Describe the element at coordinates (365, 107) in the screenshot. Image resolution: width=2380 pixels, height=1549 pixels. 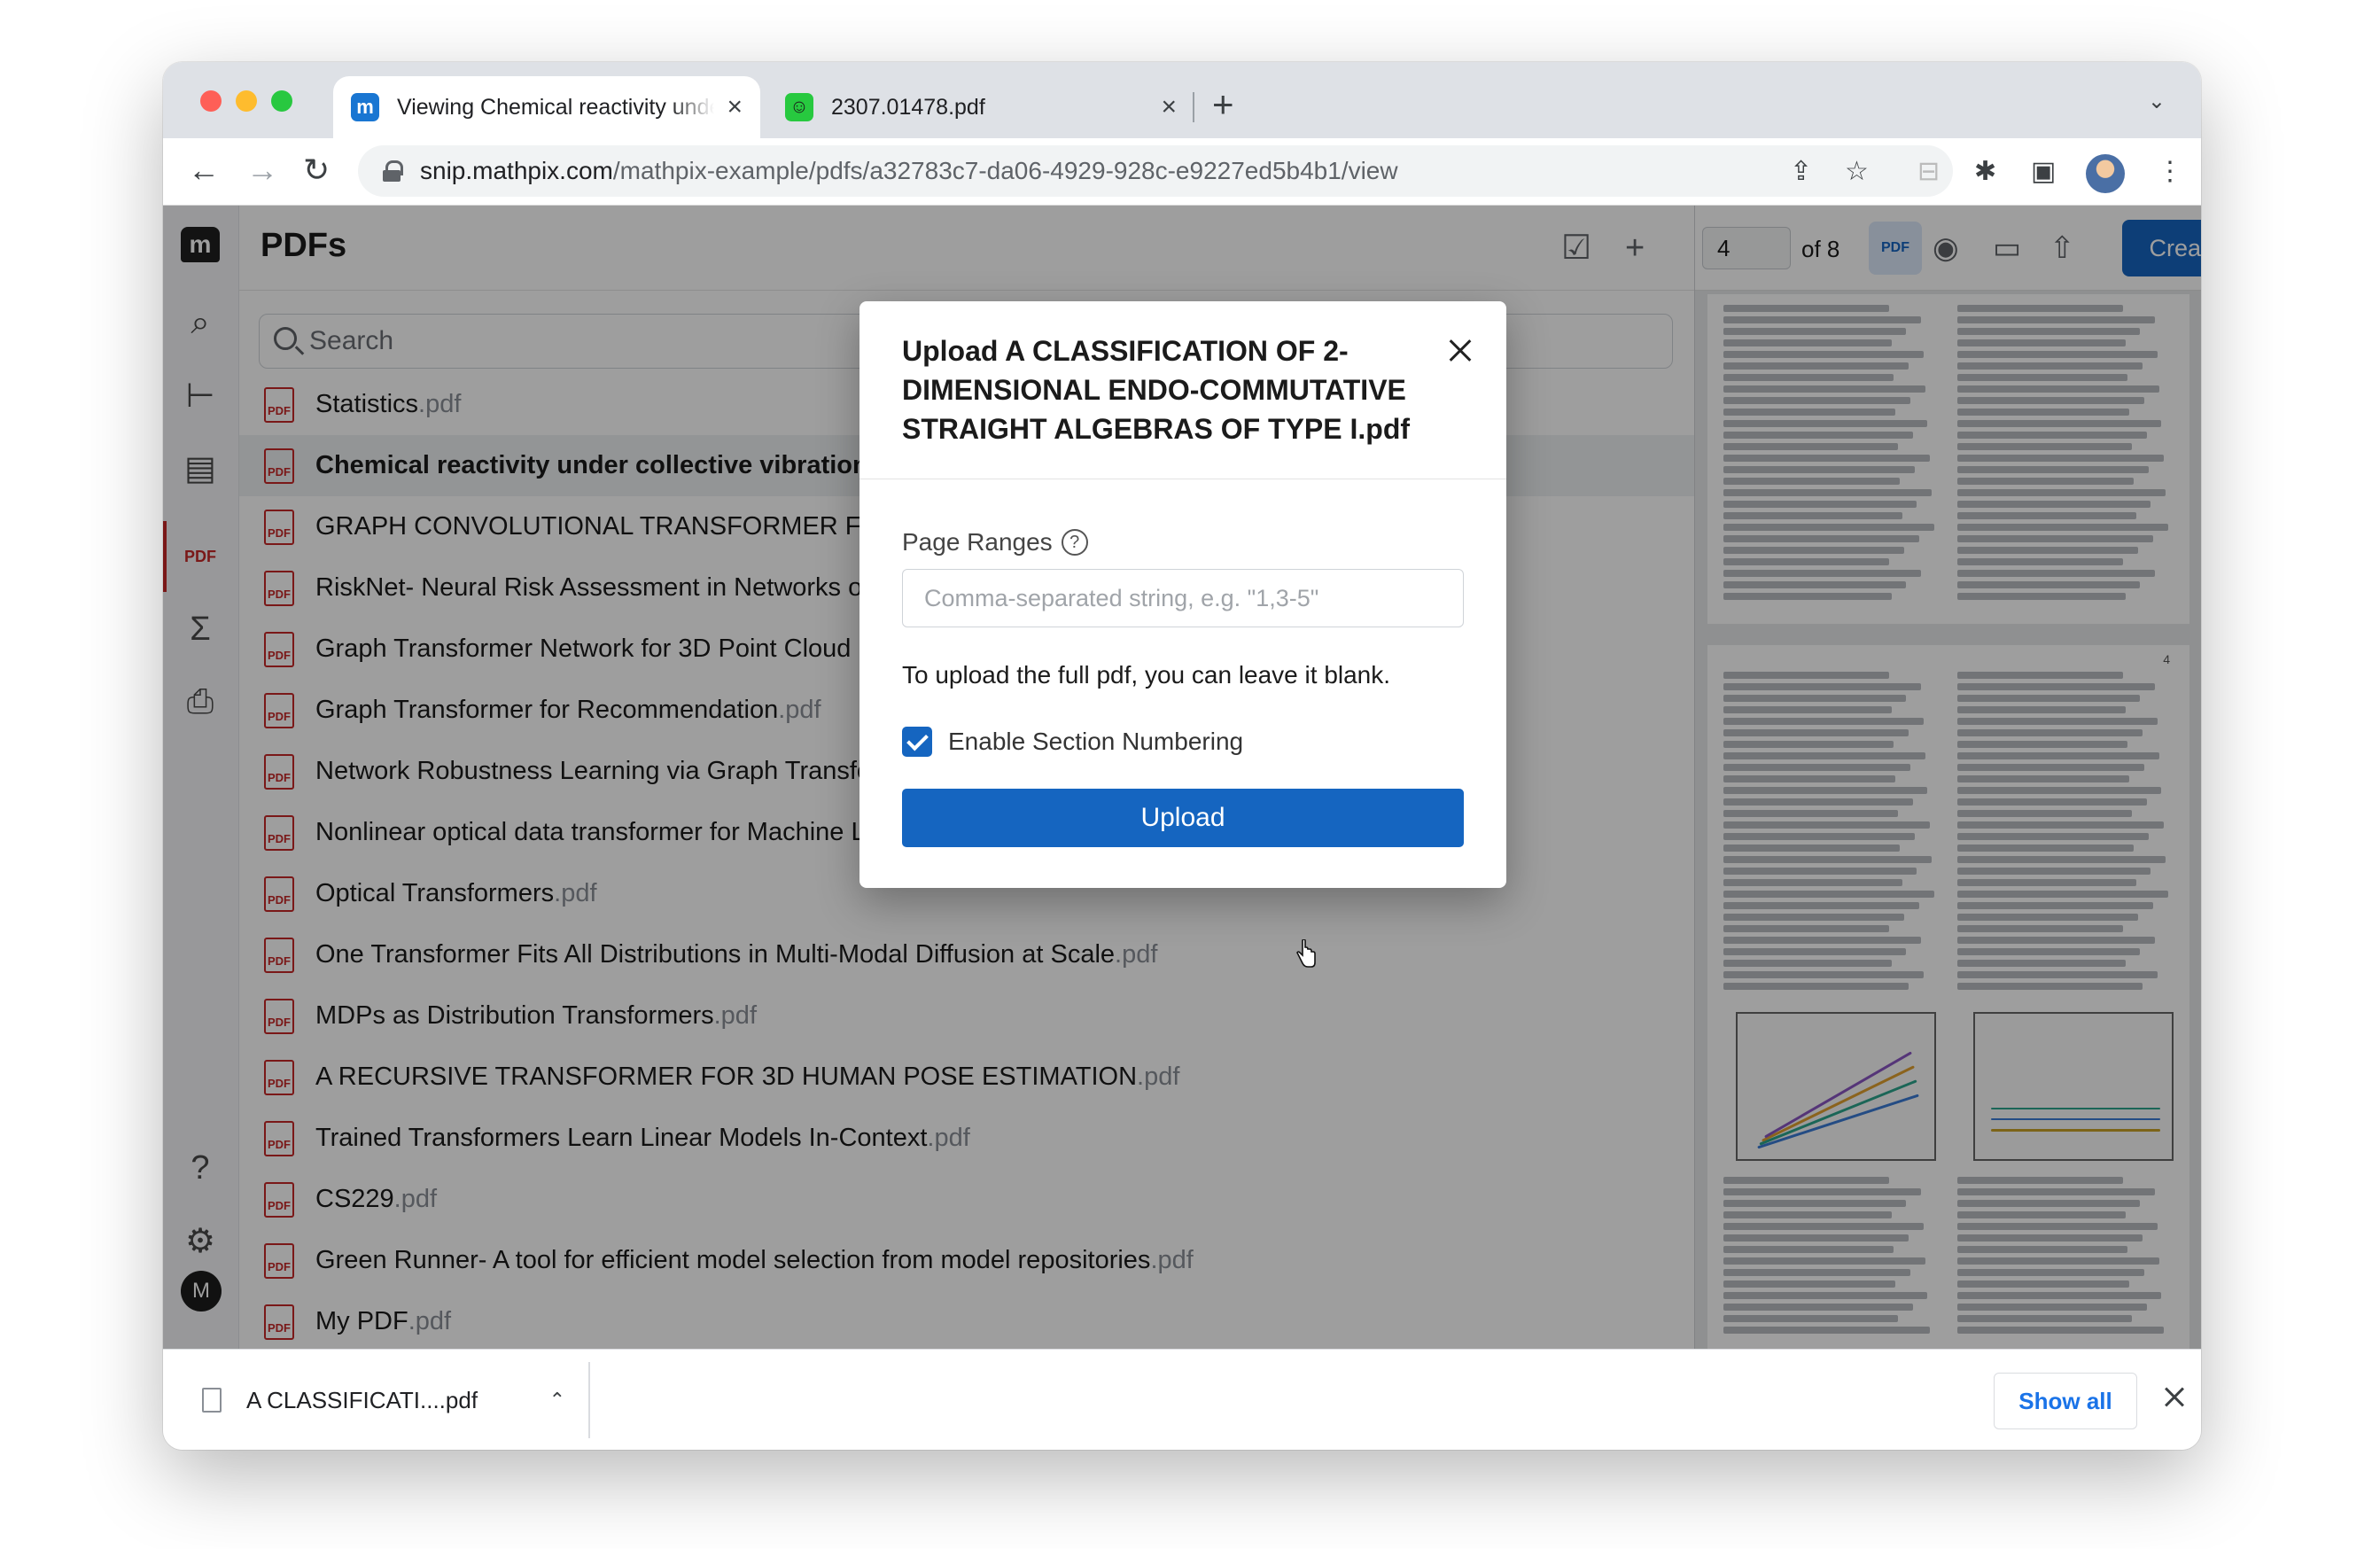
I see `mathpix-logo-icon: m` at that location.